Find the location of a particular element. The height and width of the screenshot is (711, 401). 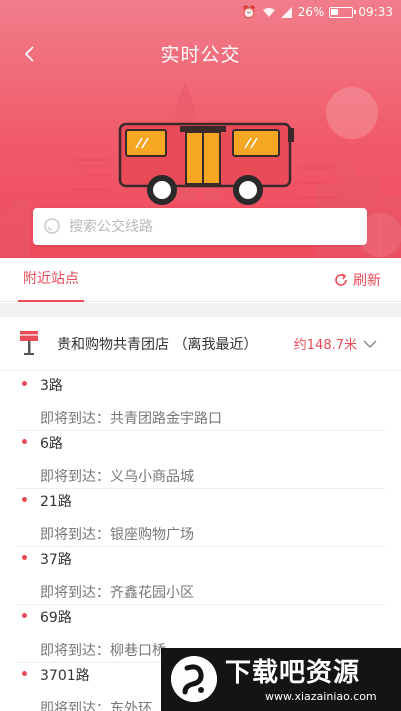

station-header: 贵和购物共青团店 （离我最近） 约148.7米 is located at coordinates (200, 344).